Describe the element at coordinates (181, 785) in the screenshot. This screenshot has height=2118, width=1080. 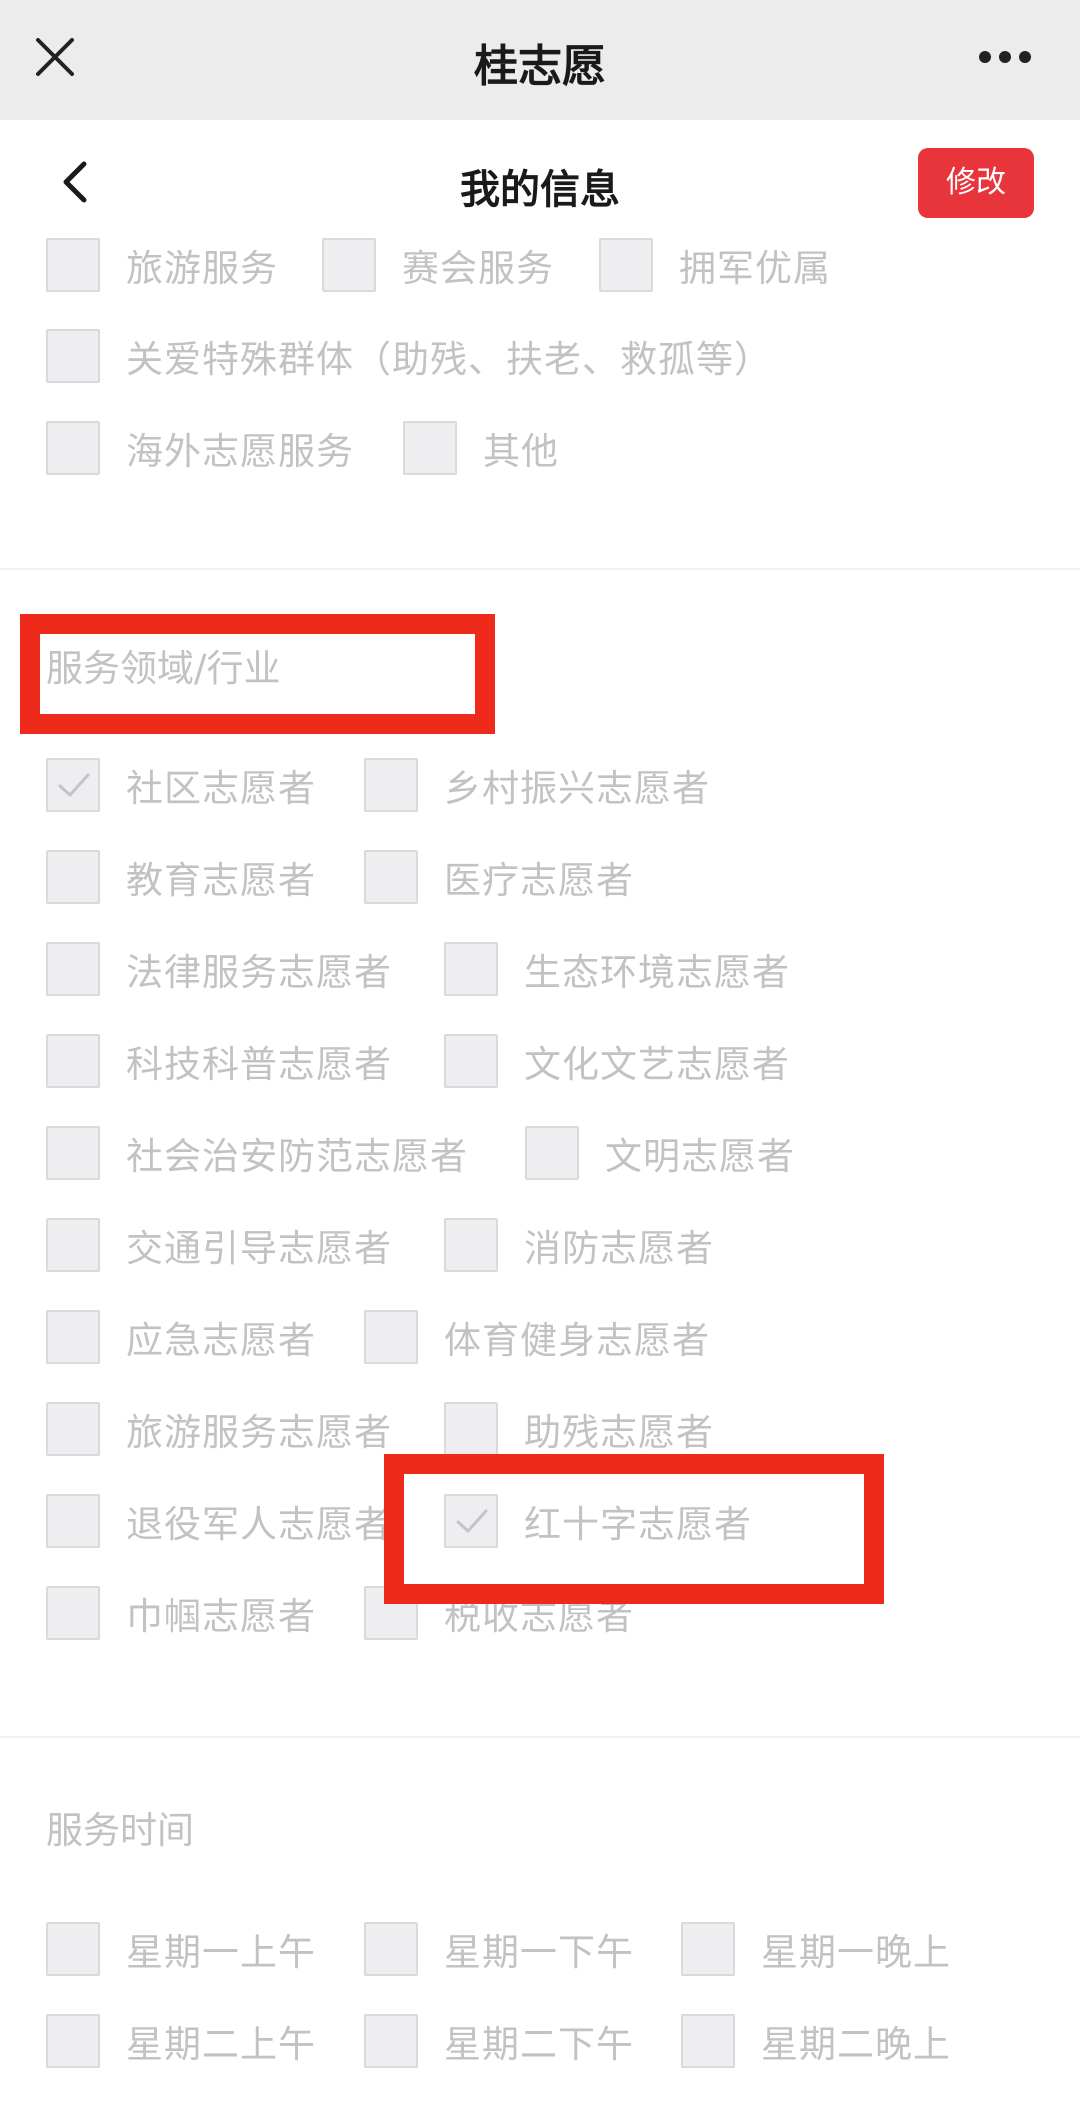
I see `checkbox-option: 社区志愿者` at that location.